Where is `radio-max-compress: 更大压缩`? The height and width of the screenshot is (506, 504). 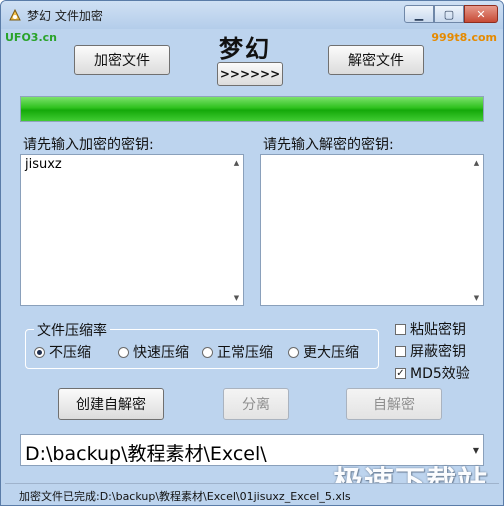 radio-max-compress: 更大压缩 is located at coordinates (323, 352).